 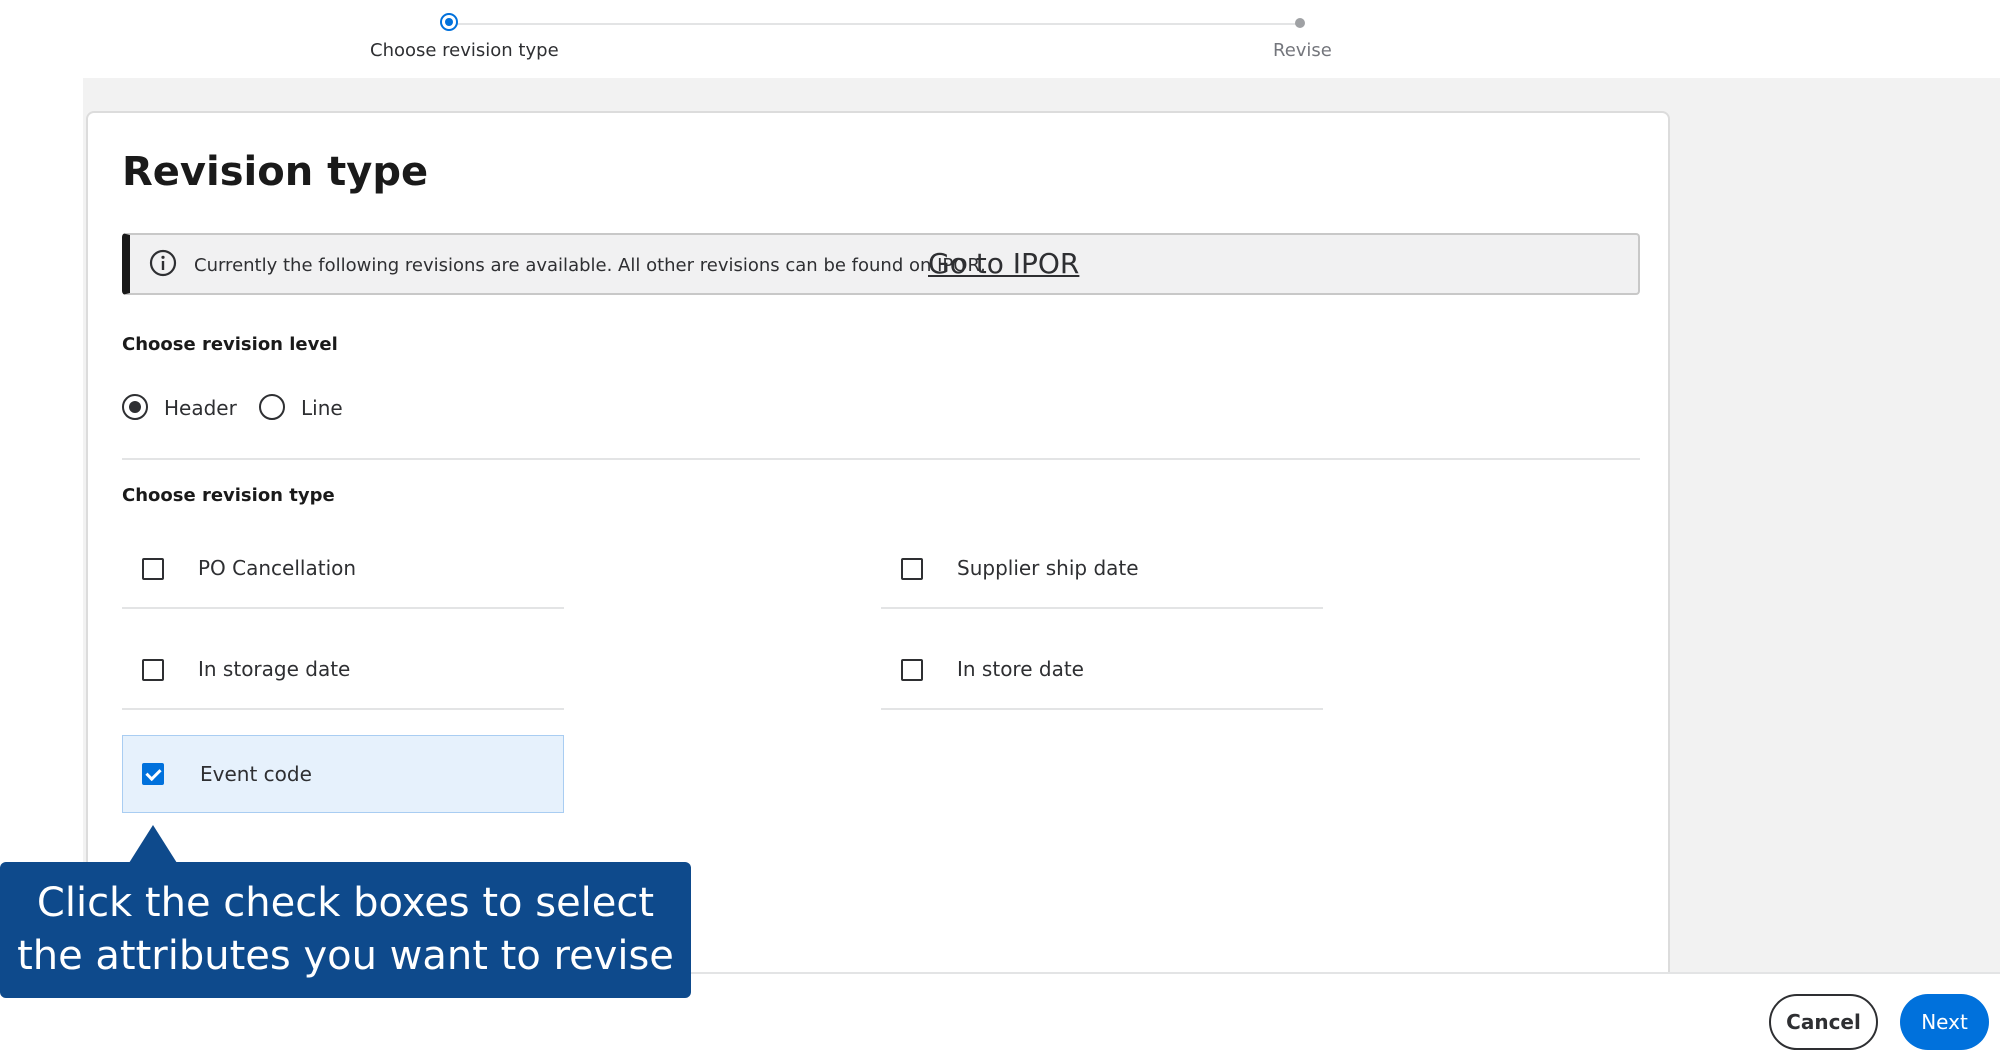 What do you see at coordinates (1020, 669) in the screenshot?
I see `checkbox-label: In store date` at bounding box center [1020, 669].